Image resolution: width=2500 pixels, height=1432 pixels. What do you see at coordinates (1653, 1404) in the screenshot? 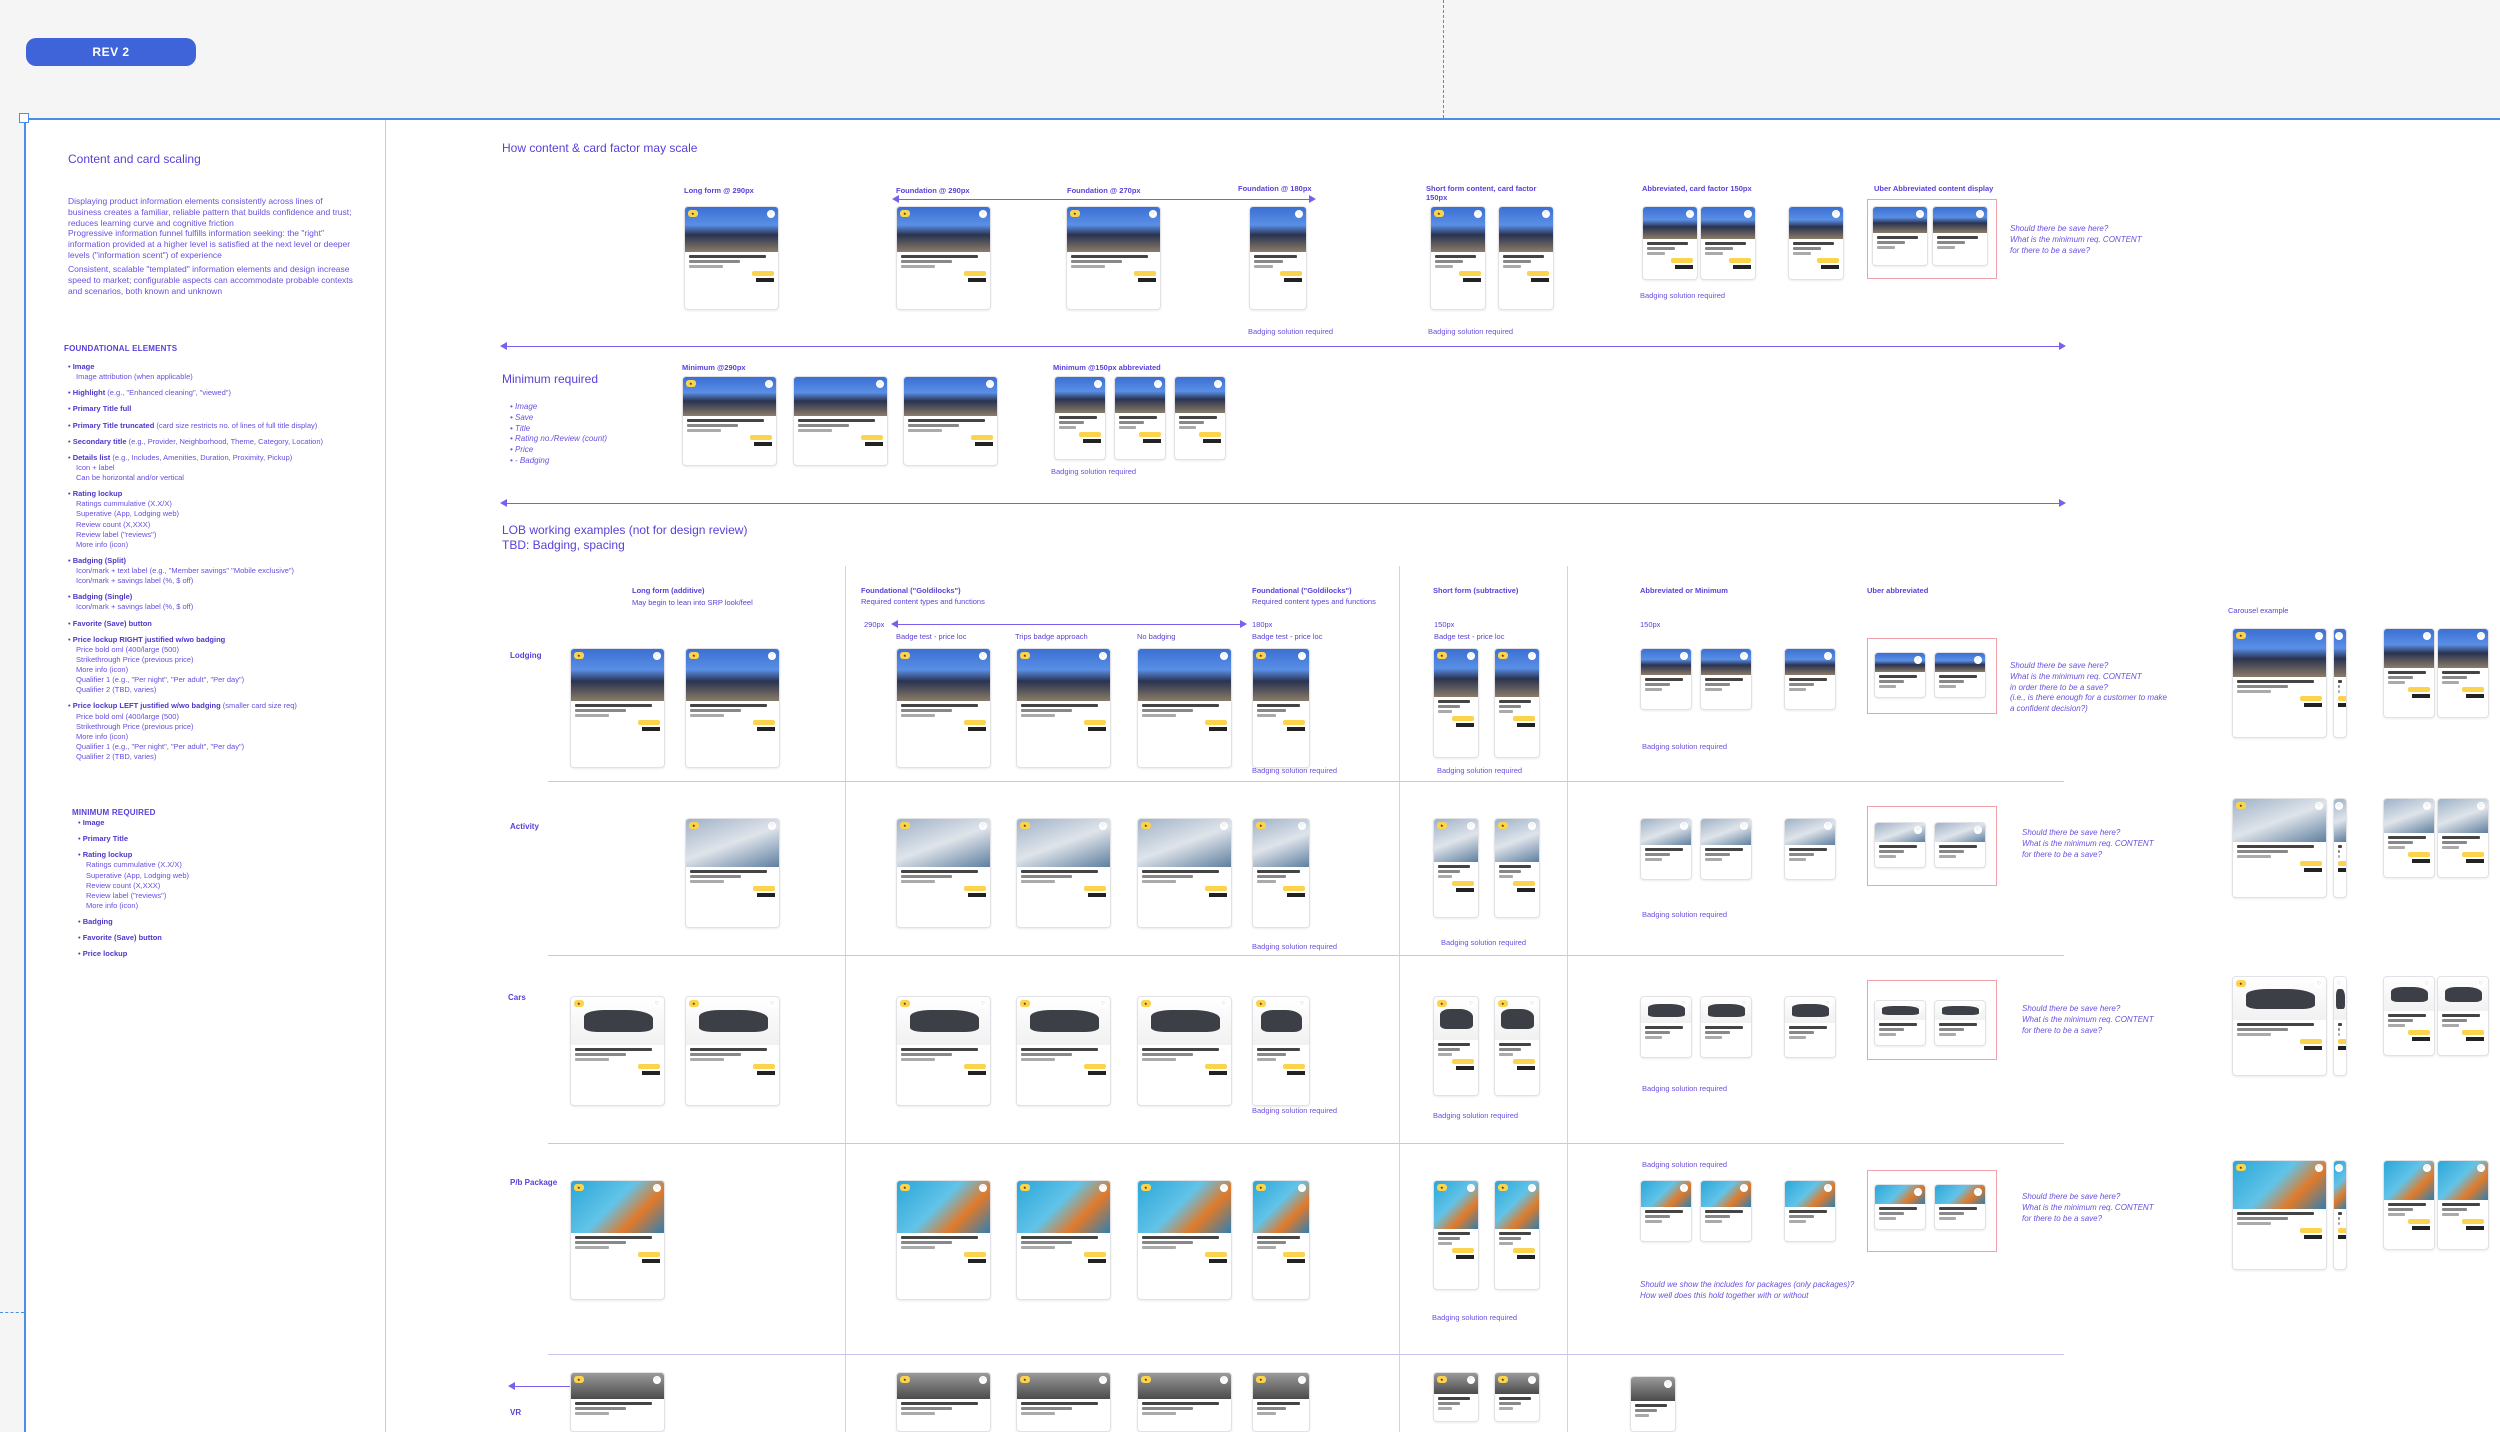
I see `vr-card: ♡` at bounding box center [1653, 1404].